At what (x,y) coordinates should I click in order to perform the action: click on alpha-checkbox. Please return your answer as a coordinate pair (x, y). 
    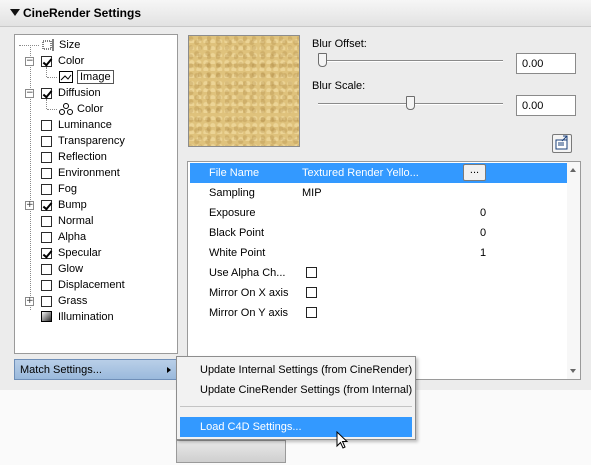
    Looking at the image, I should click on (46, 237).